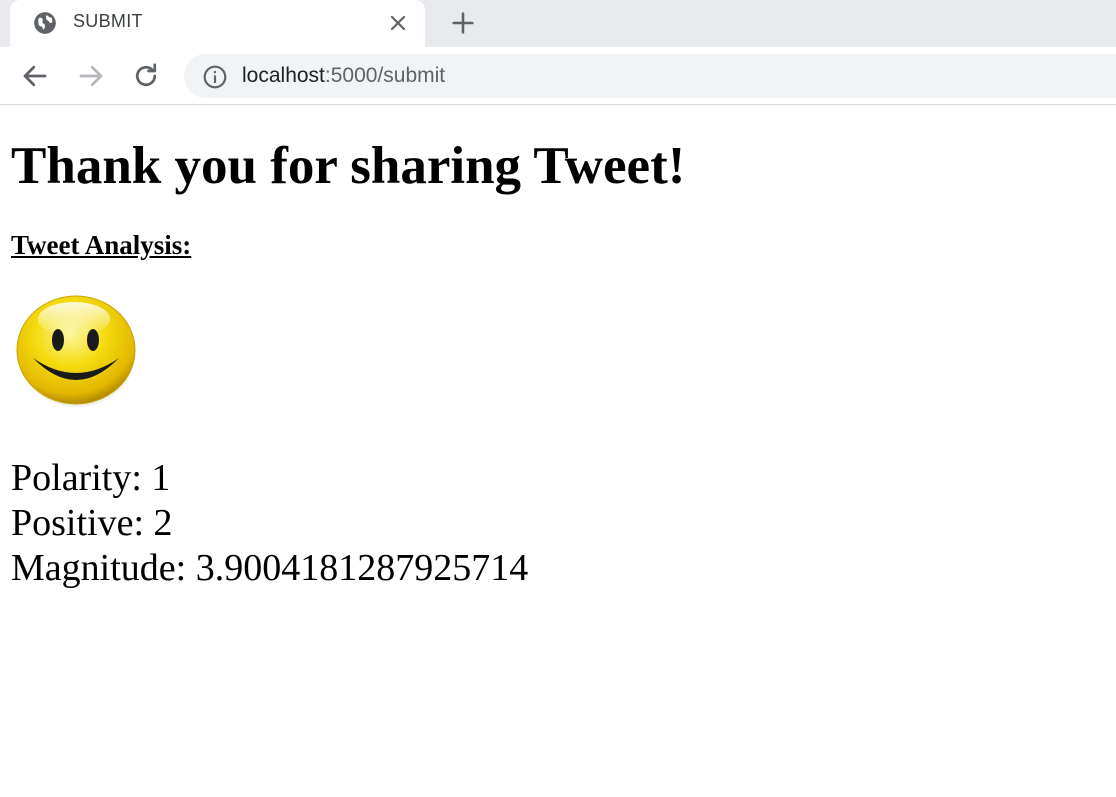 The height and width of the screenshot is (797, 1116). What do you see at coordinates (146, 76) in the screenshot?
I see `reload-icon` at bounding box center [146, 76].